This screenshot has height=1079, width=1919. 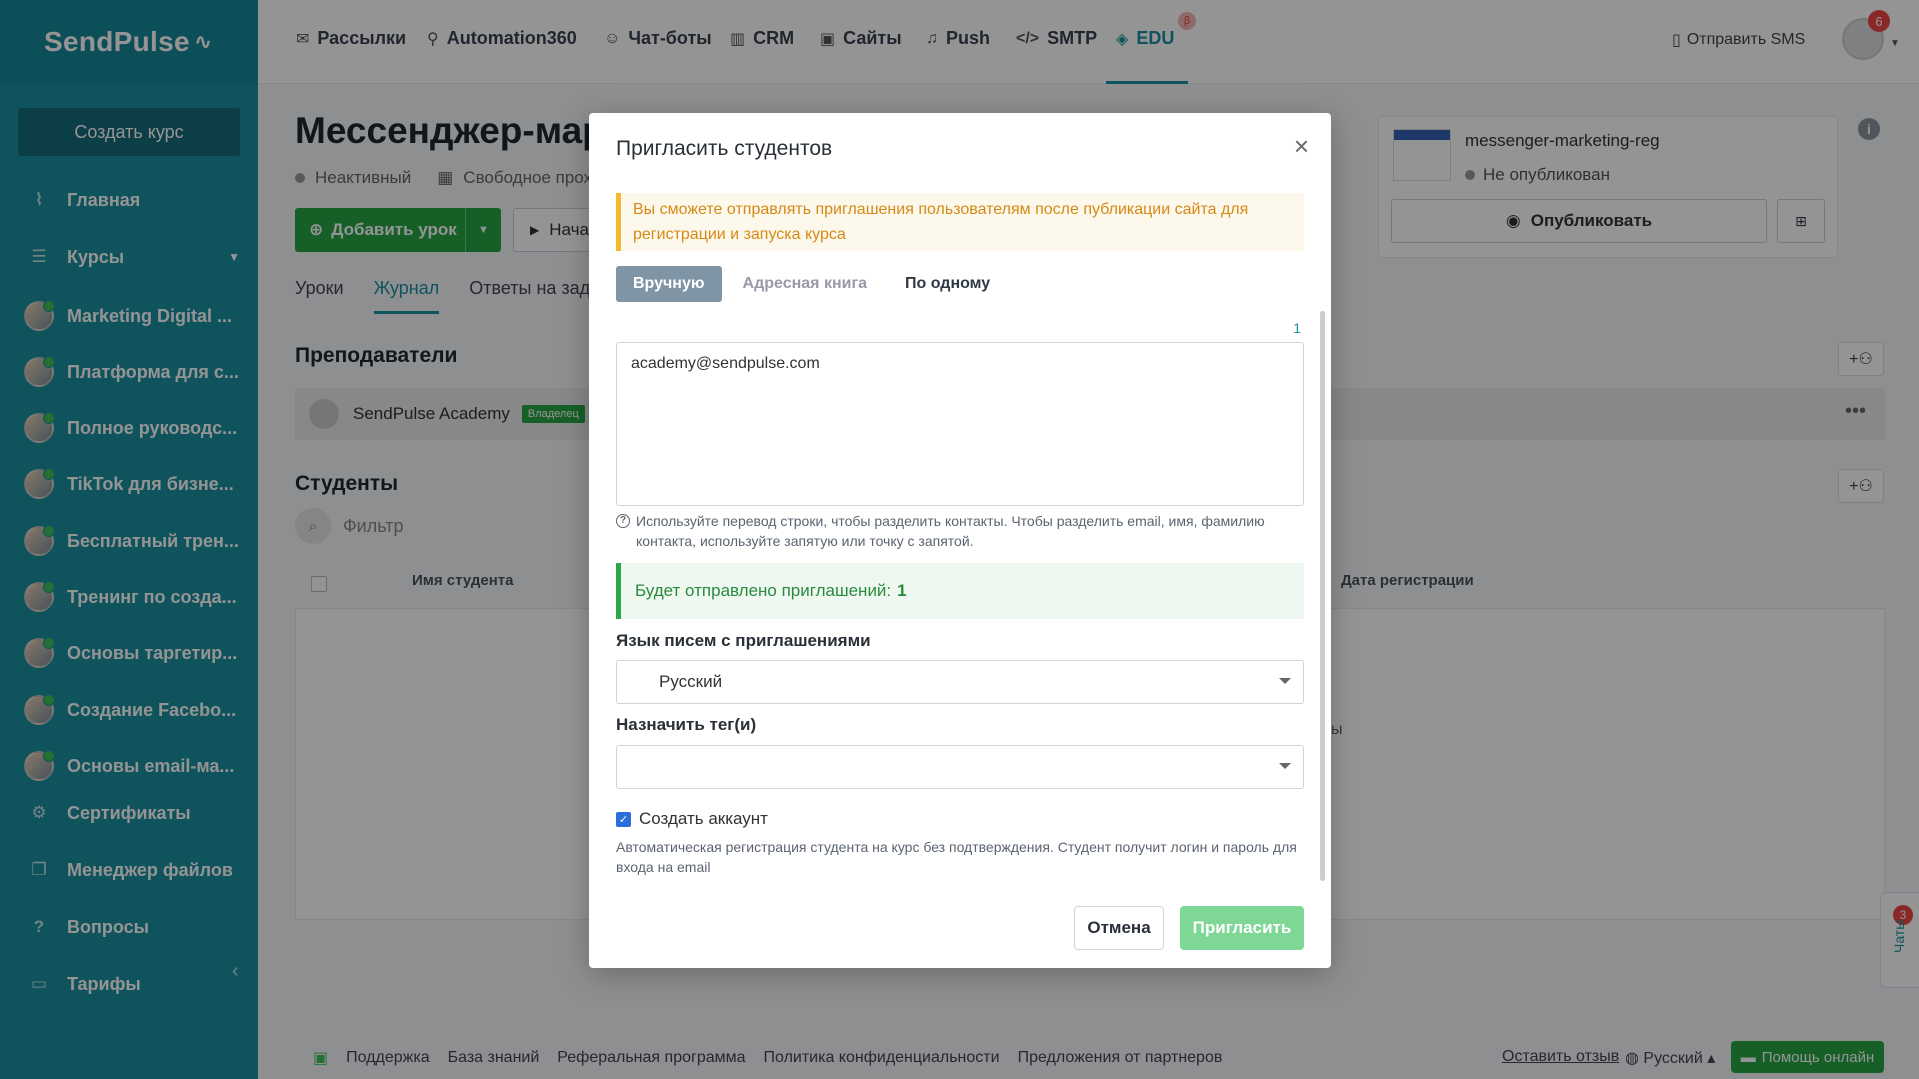 I want to click on tab-manual: Вручную, so click(x=669, y=284).